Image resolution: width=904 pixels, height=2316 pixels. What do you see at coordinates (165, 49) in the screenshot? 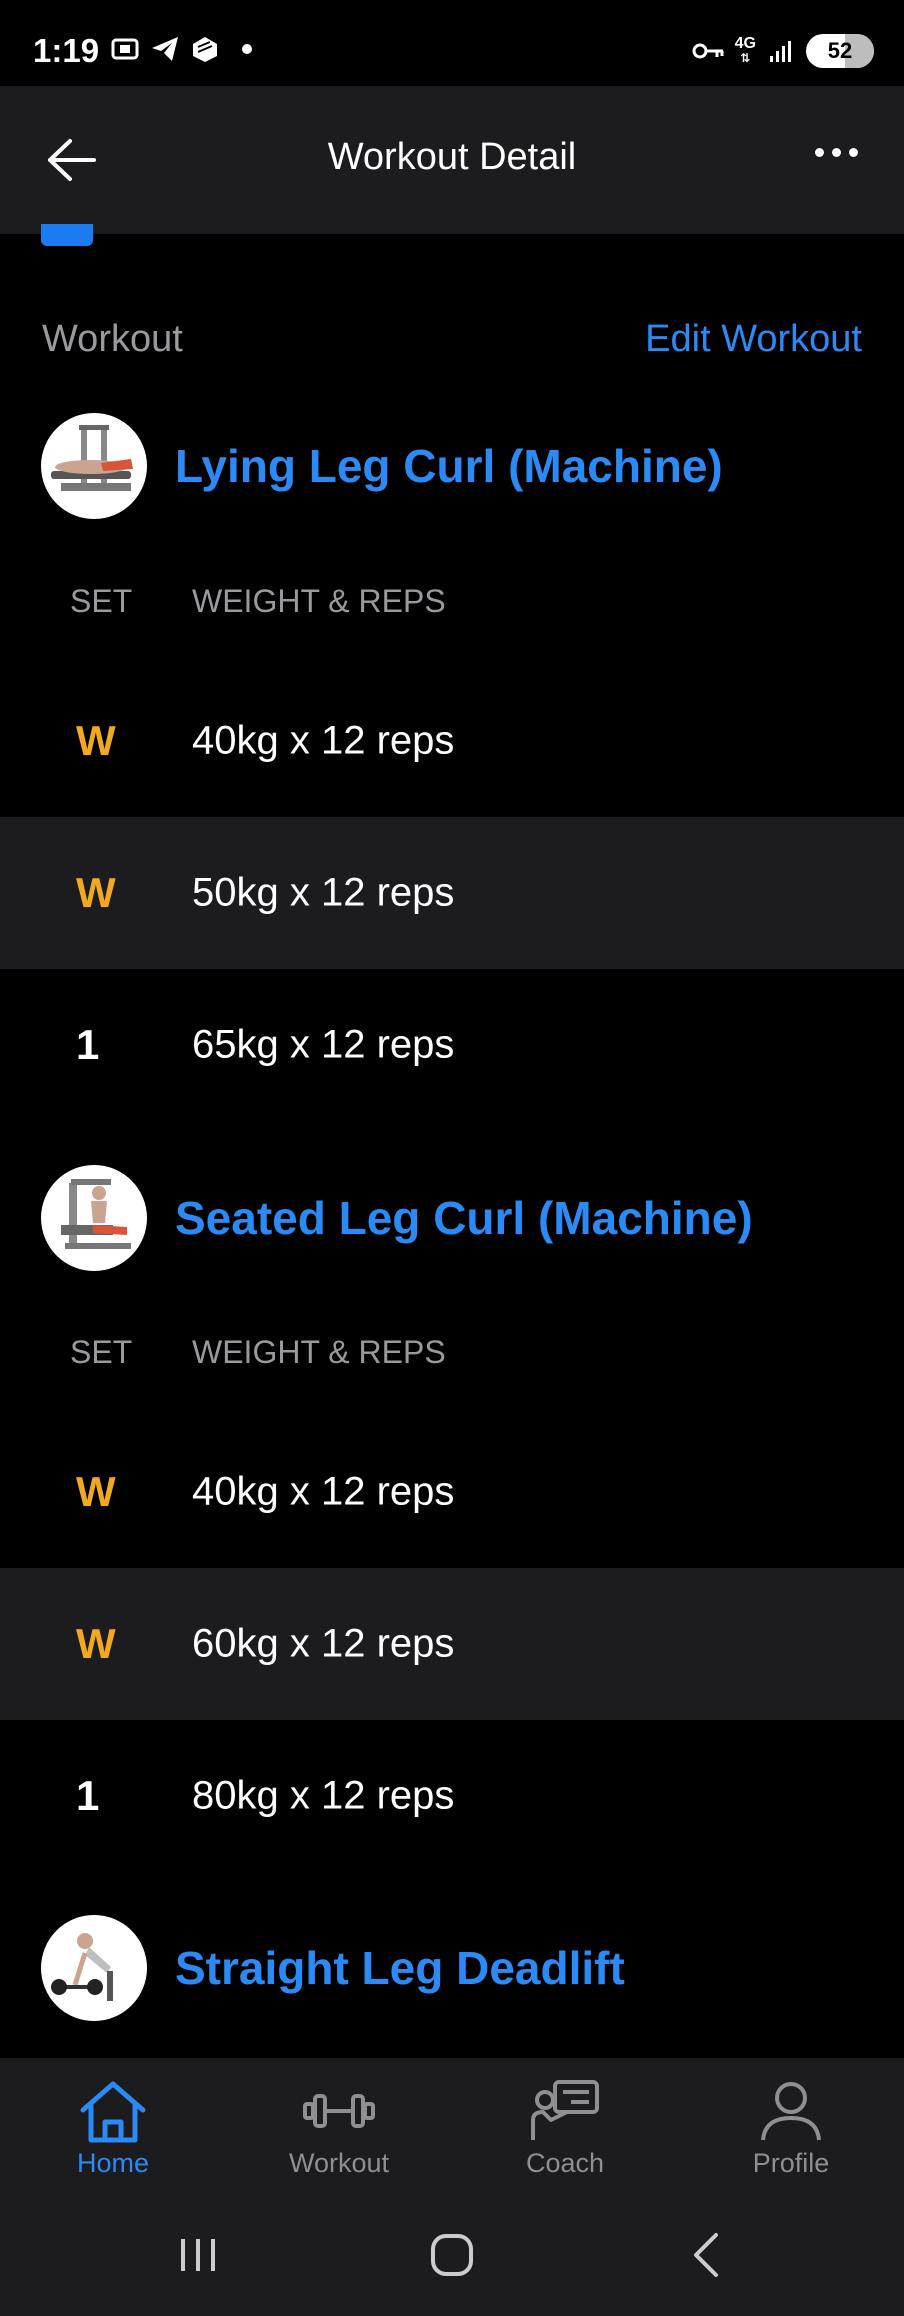
I see `telegram-icon` at bounding box center [165, 49].